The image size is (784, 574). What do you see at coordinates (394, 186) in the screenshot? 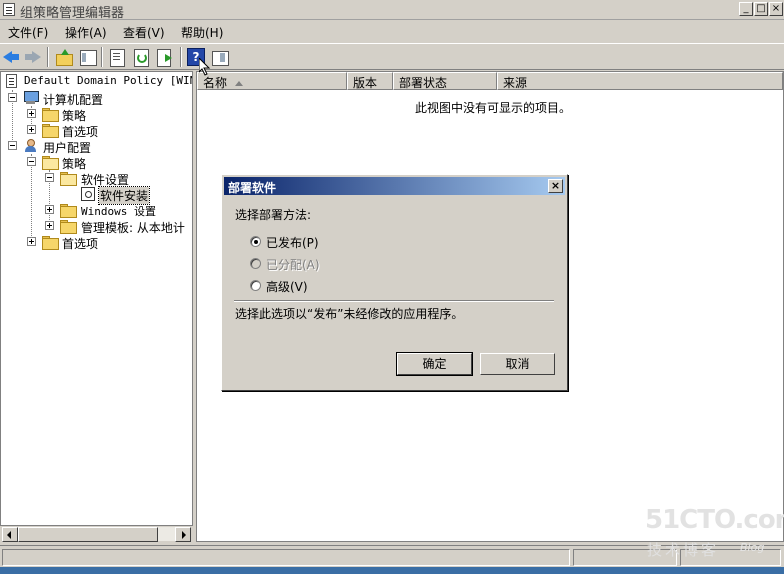
I see `dialog-title-bar: 部署软件 ×` at bounding box center [394, 186].